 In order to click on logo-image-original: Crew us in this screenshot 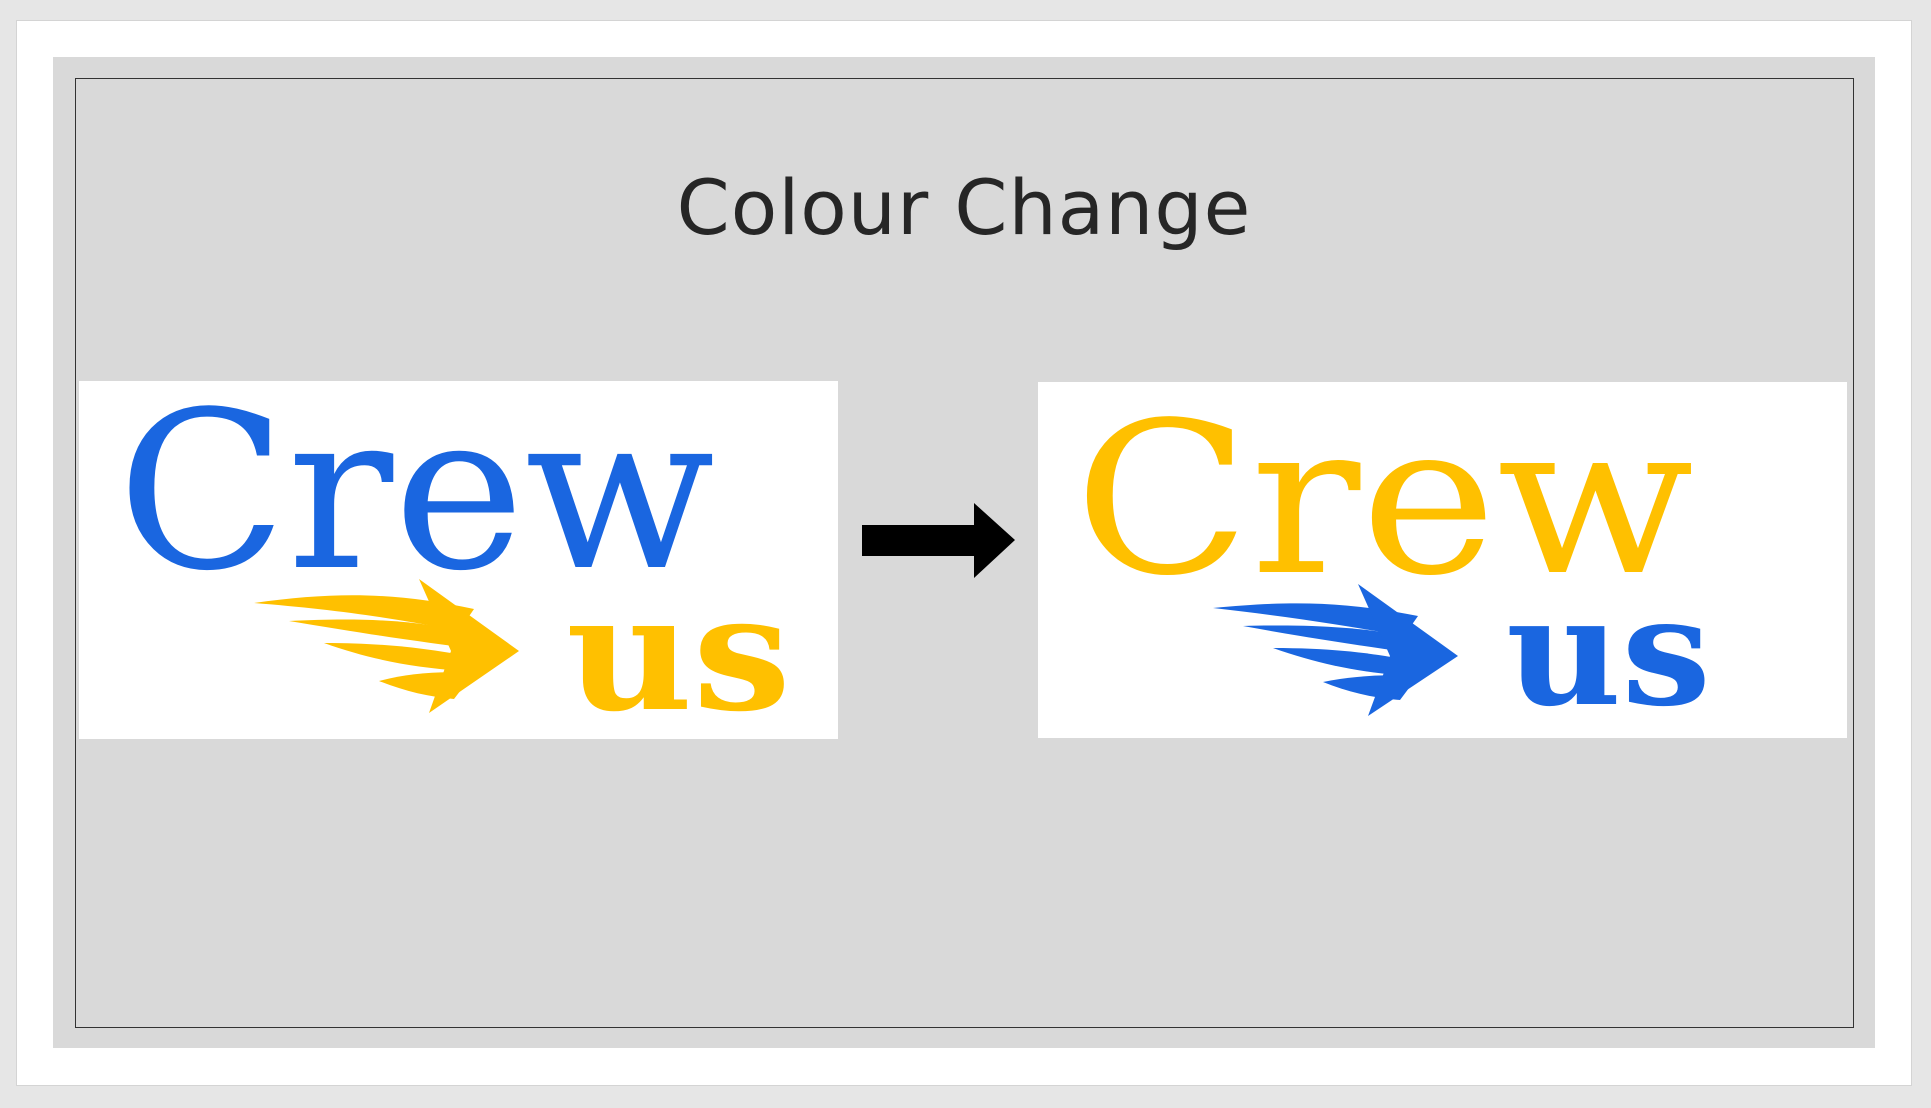, I will do `click(458, 560)`.